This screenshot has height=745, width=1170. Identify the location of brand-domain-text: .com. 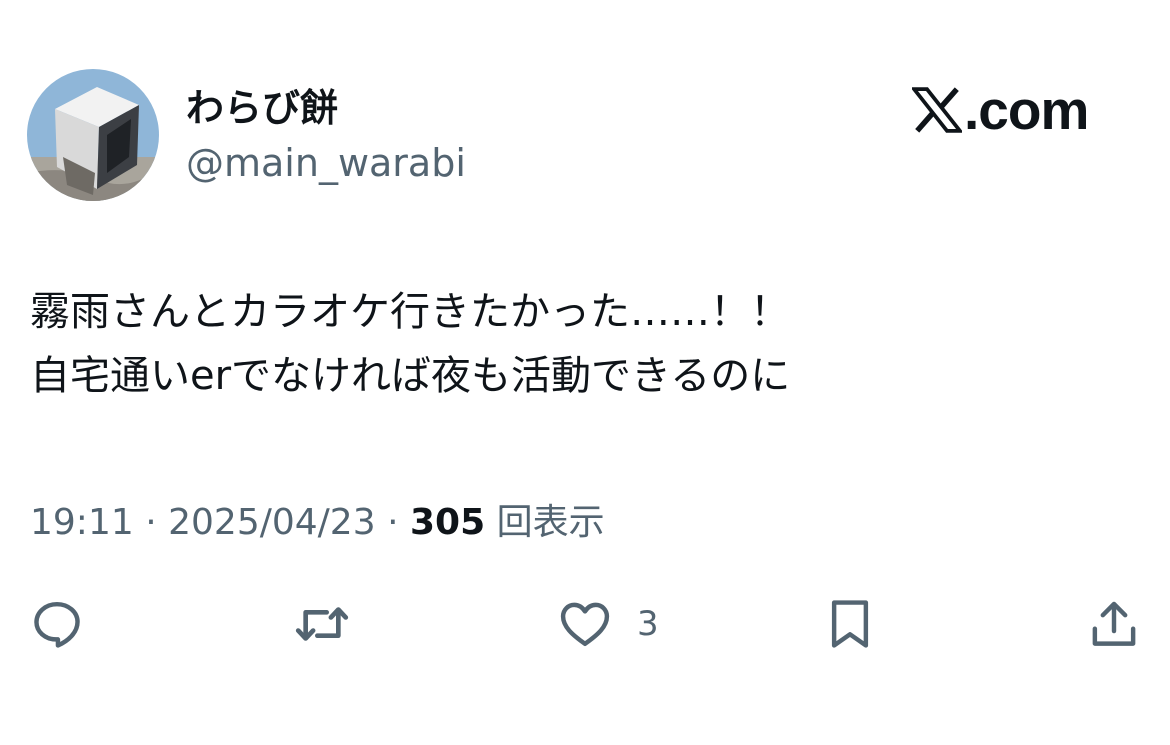
(1026, 110).